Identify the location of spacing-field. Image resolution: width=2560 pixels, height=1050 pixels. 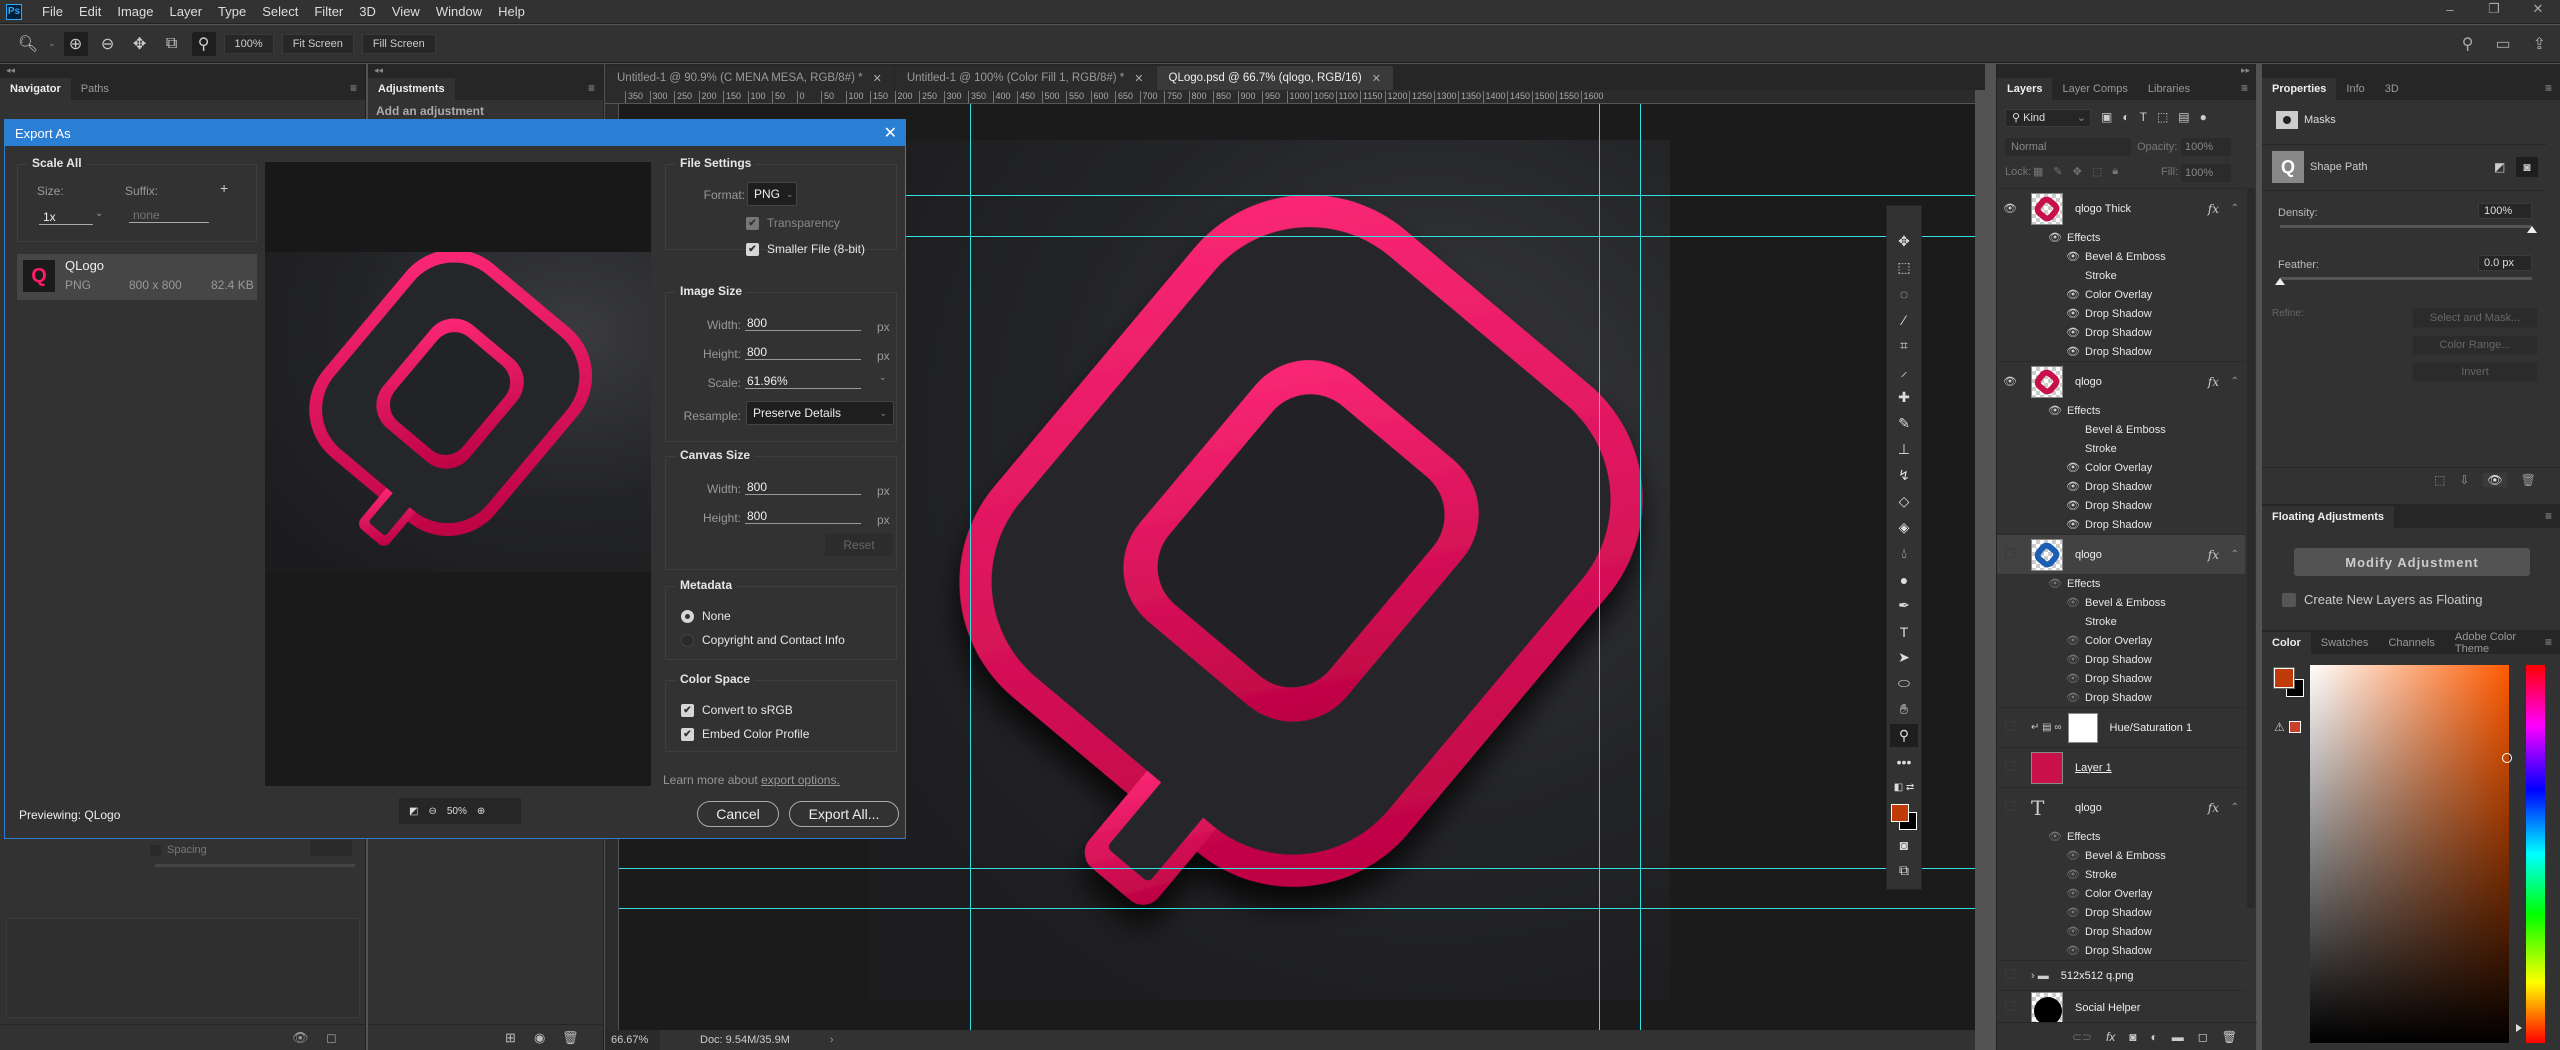
(331, 848).